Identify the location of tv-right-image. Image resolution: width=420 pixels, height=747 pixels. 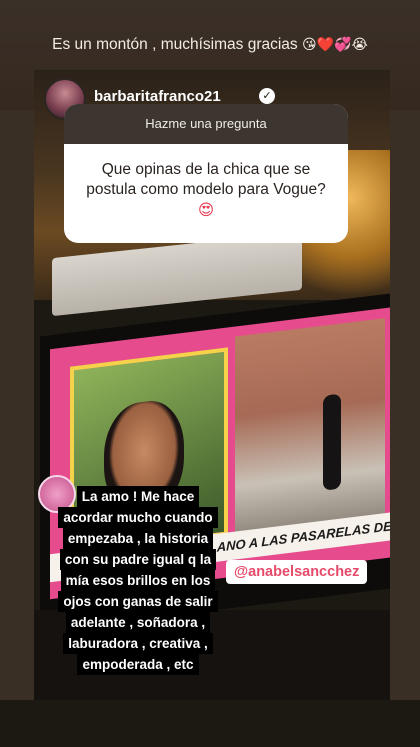
(310, 427).